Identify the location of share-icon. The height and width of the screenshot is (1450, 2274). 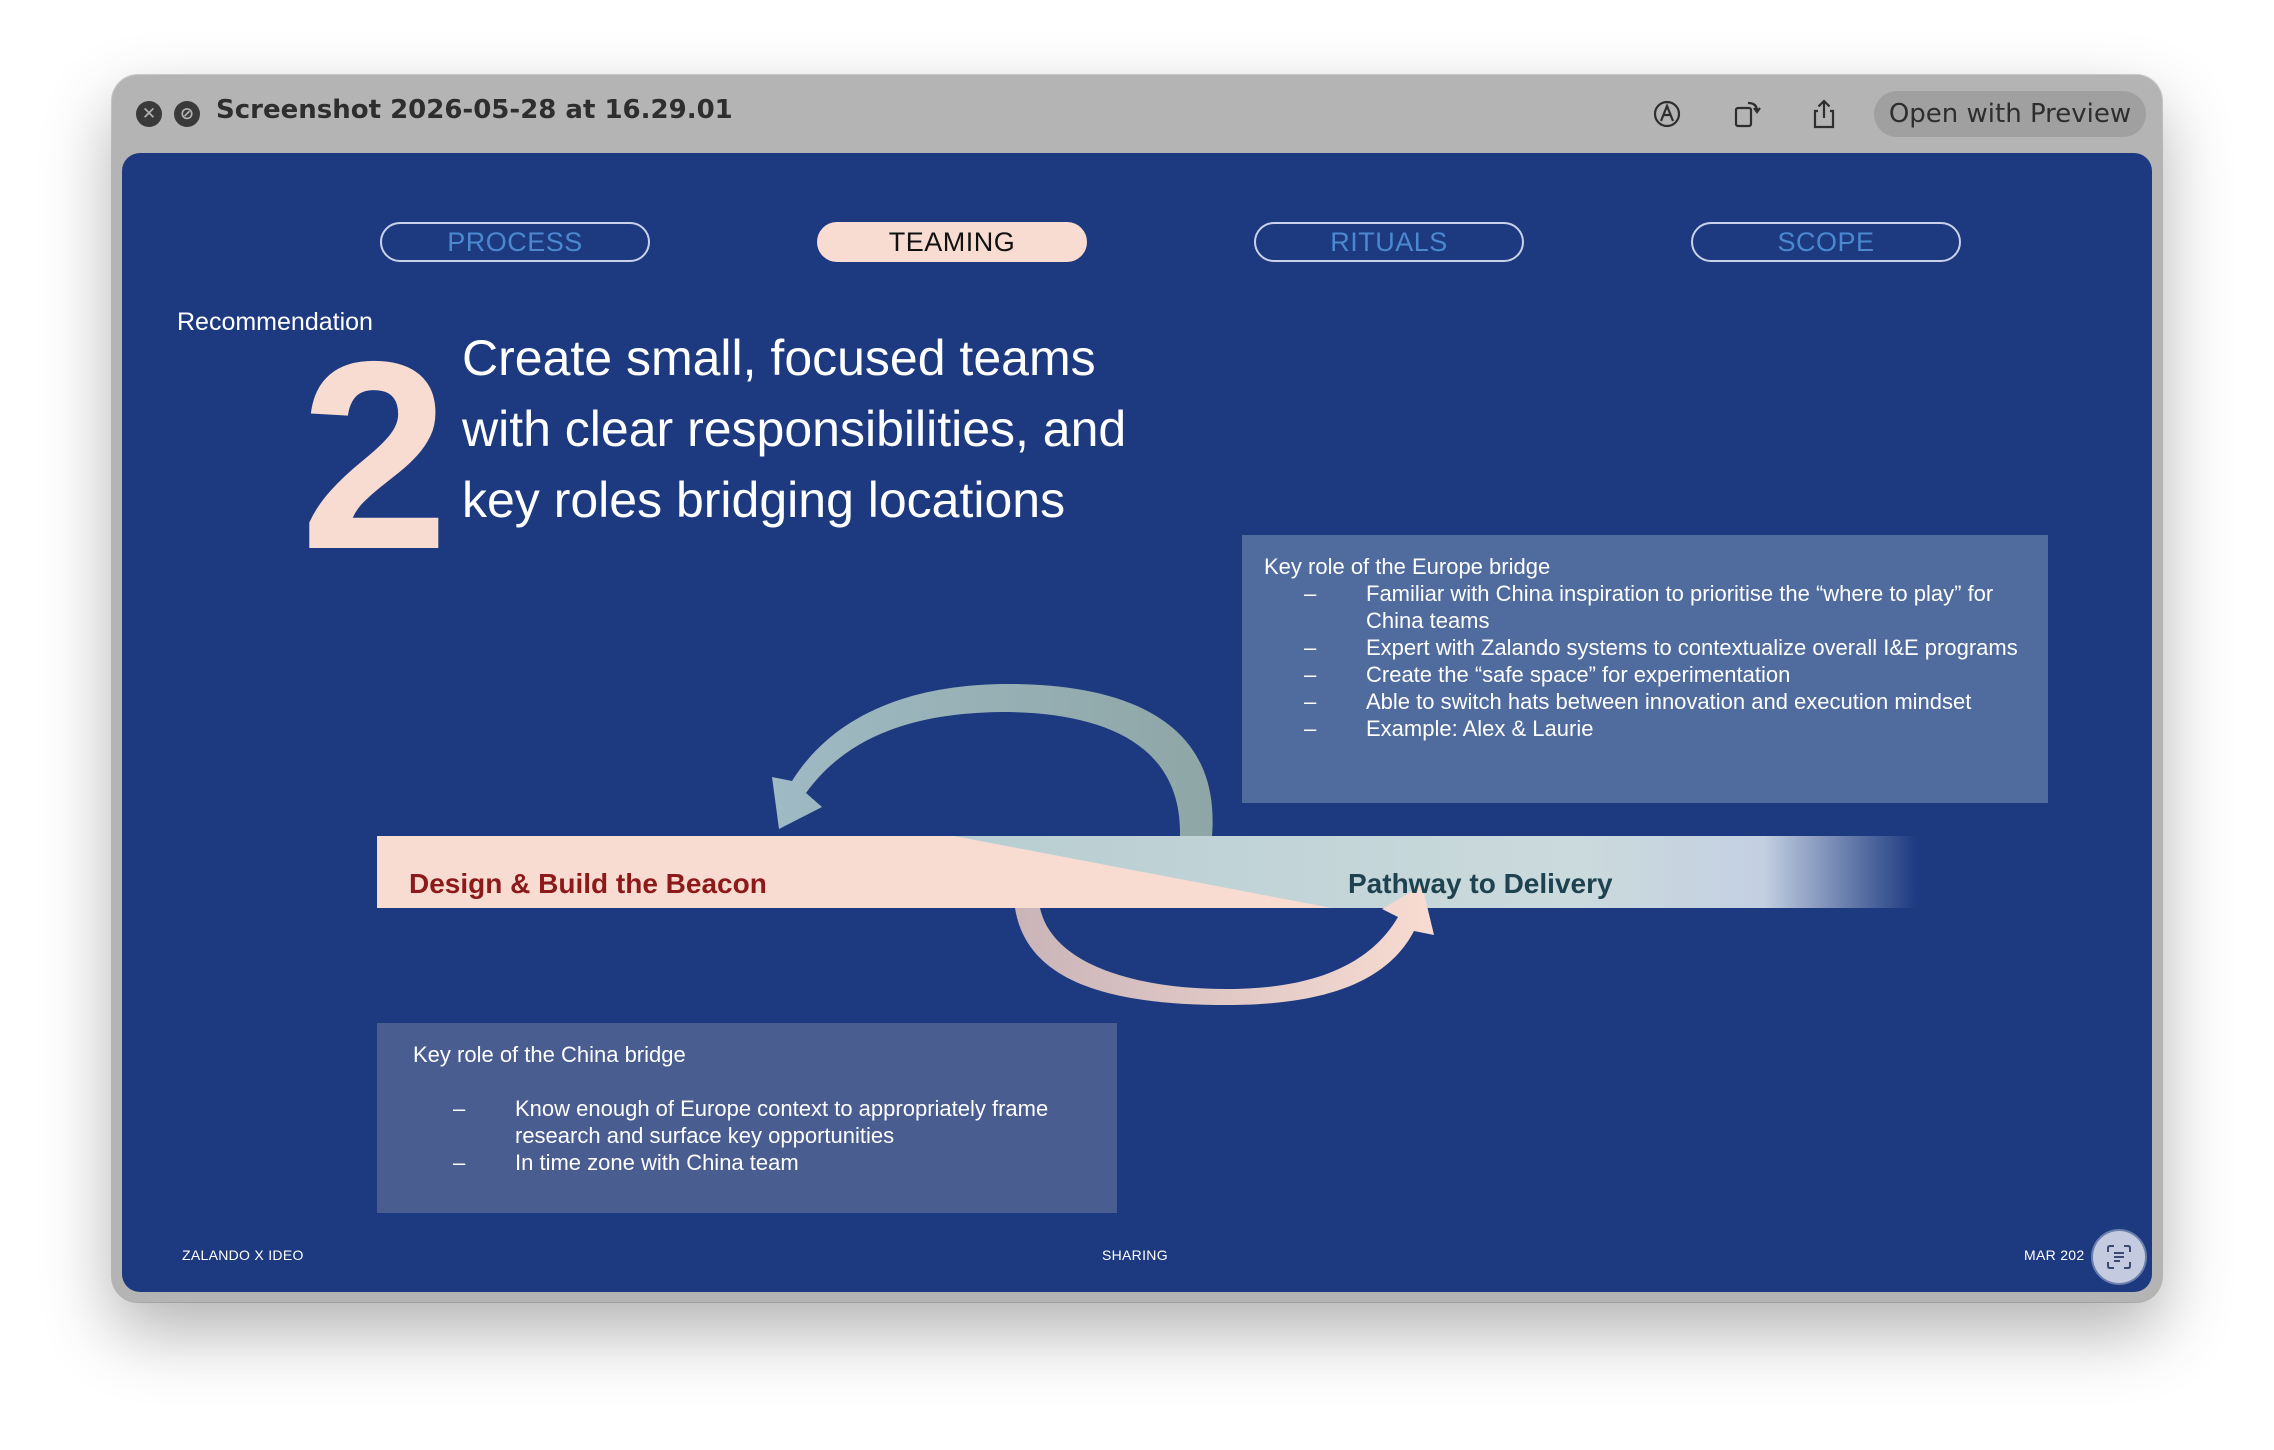
(1824, 114).